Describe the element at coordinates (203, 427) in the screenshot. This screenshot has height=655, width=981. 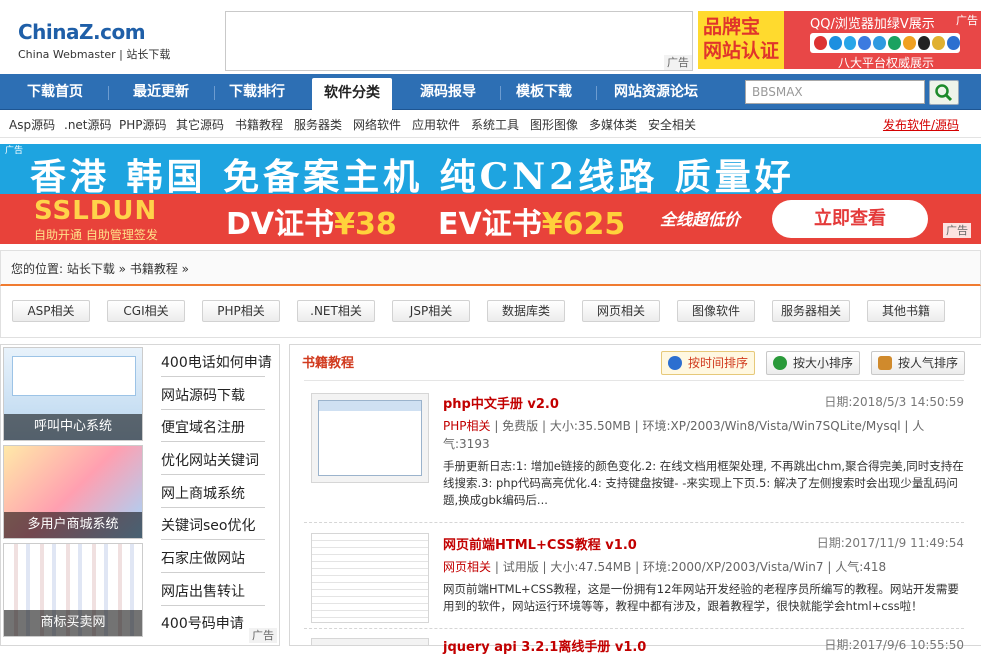
I see `left-link-3: 便宜域名注册` at that location.